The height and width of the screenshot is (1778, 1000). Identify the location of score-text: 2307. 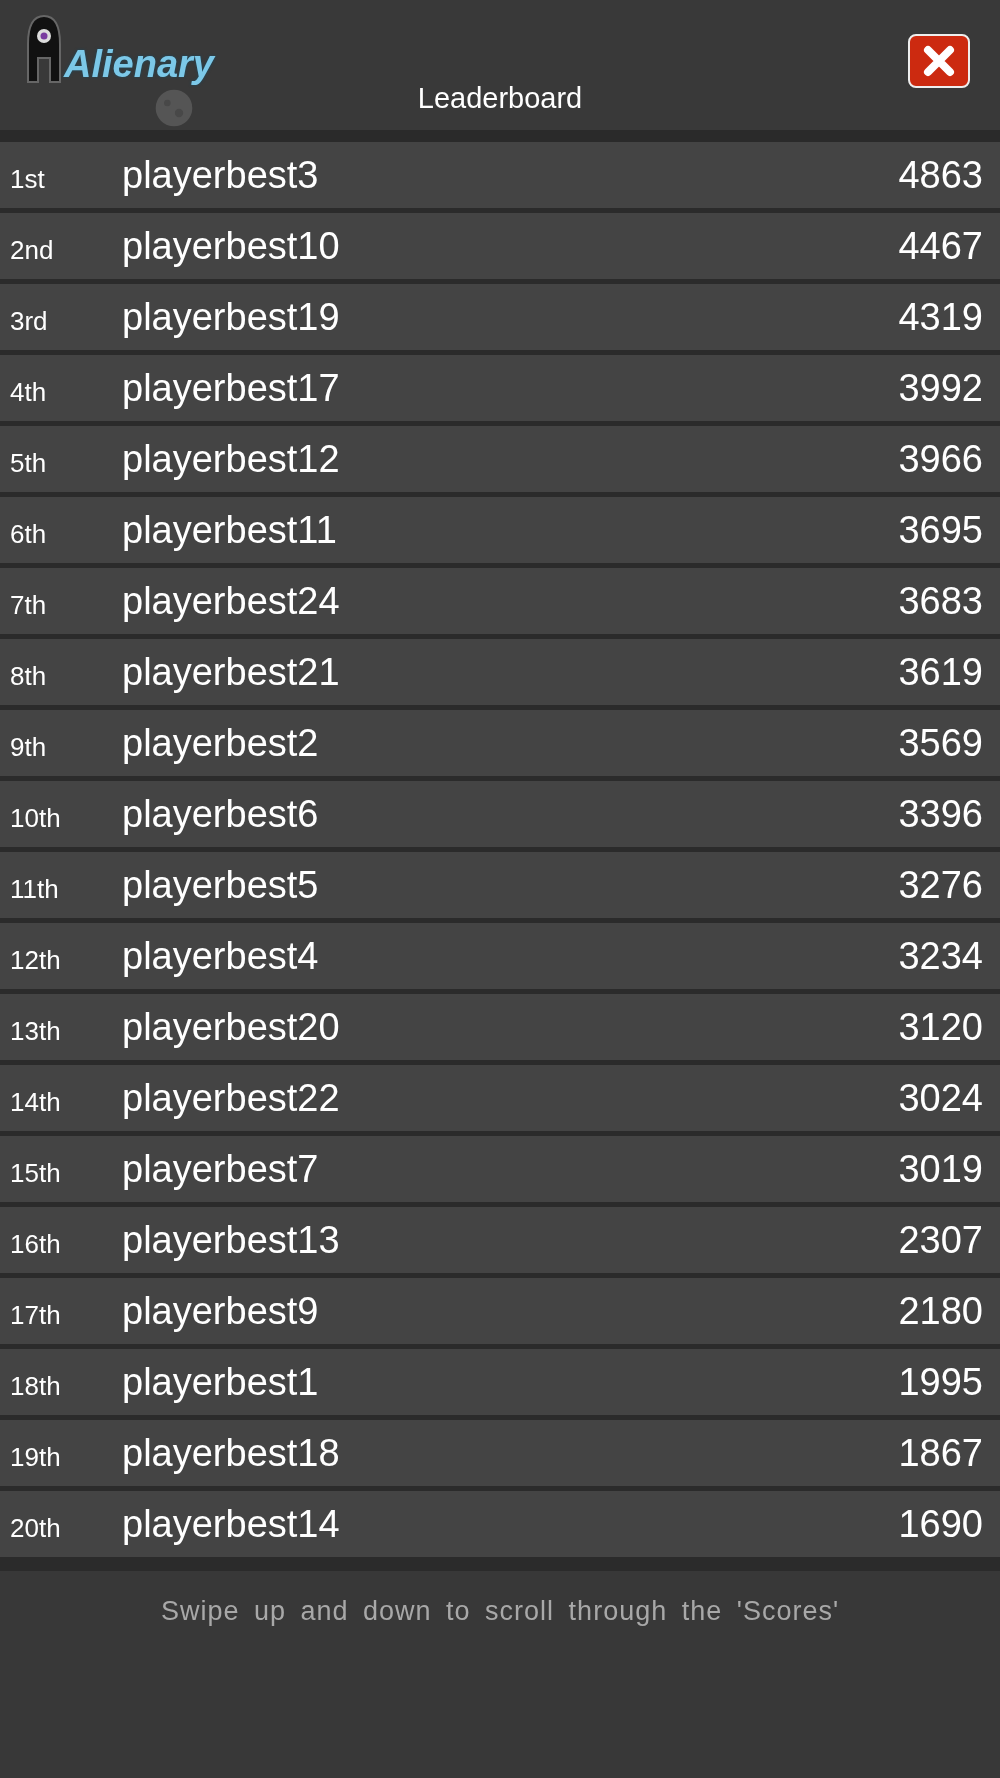
(940, 1240).